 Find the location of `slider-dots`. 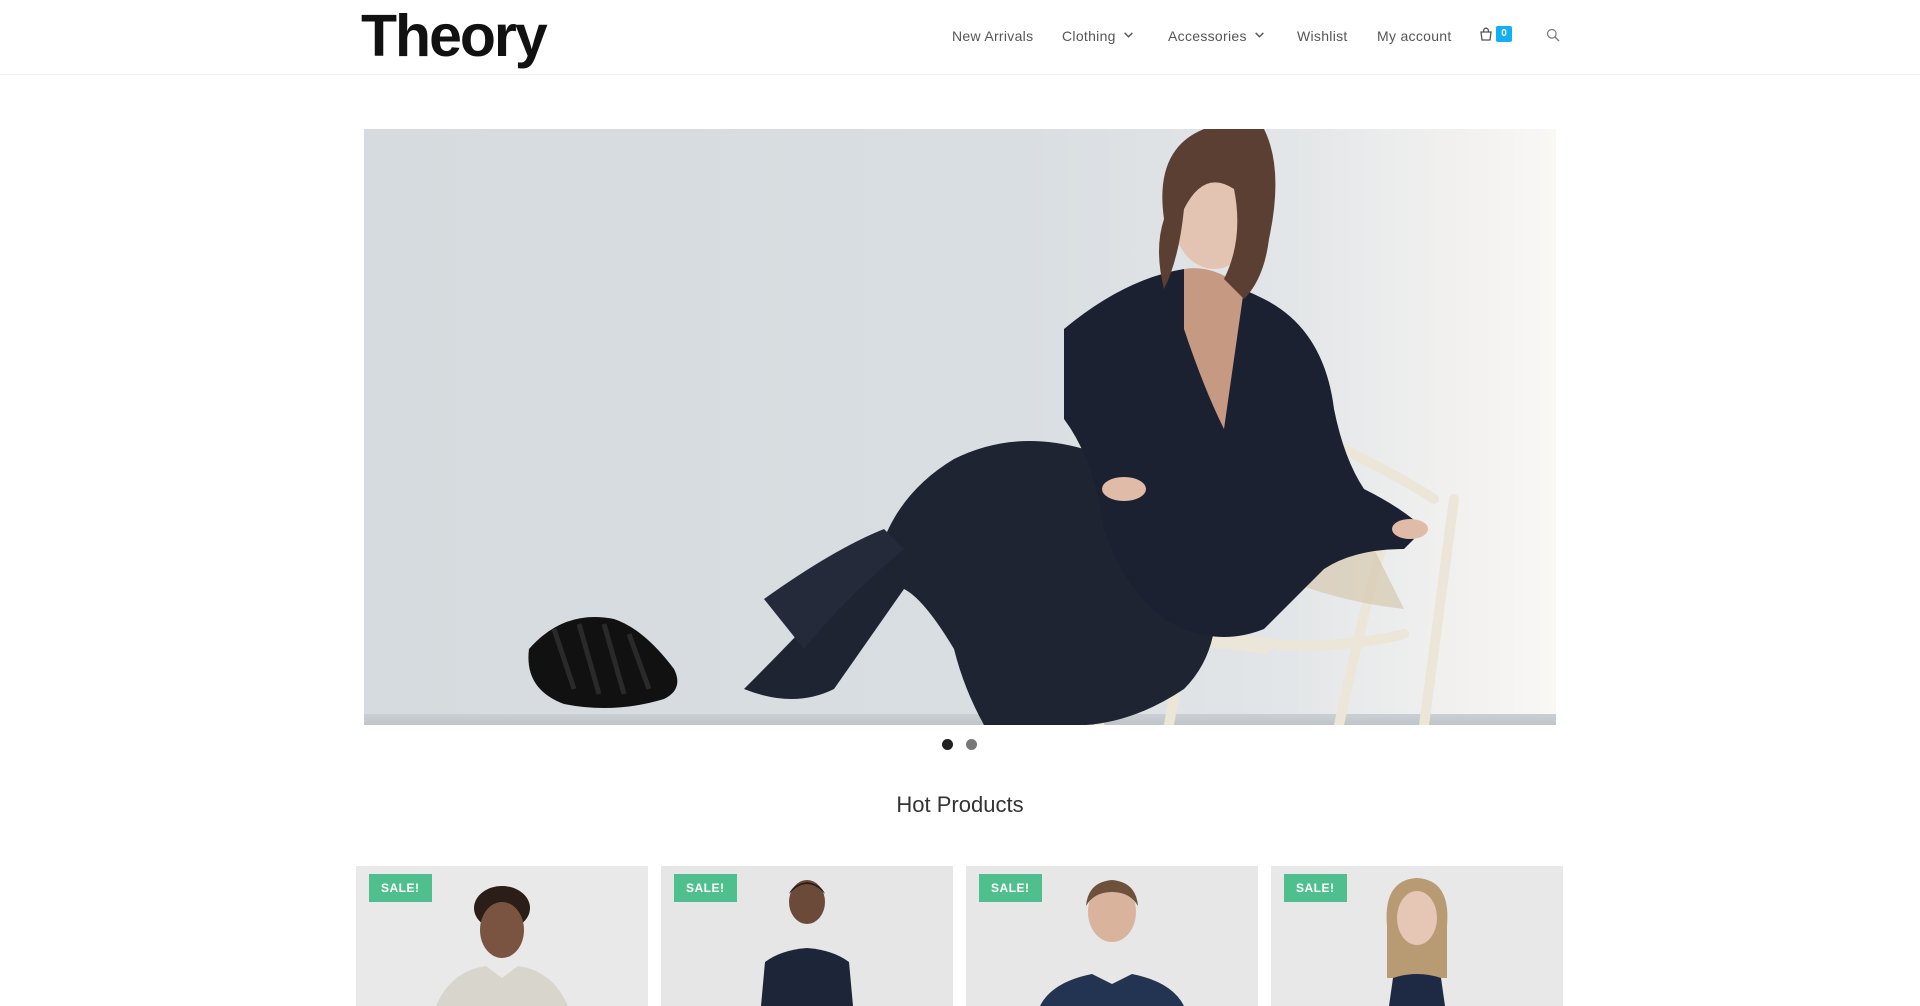

slider-dots is located at coordinates (966, 744).